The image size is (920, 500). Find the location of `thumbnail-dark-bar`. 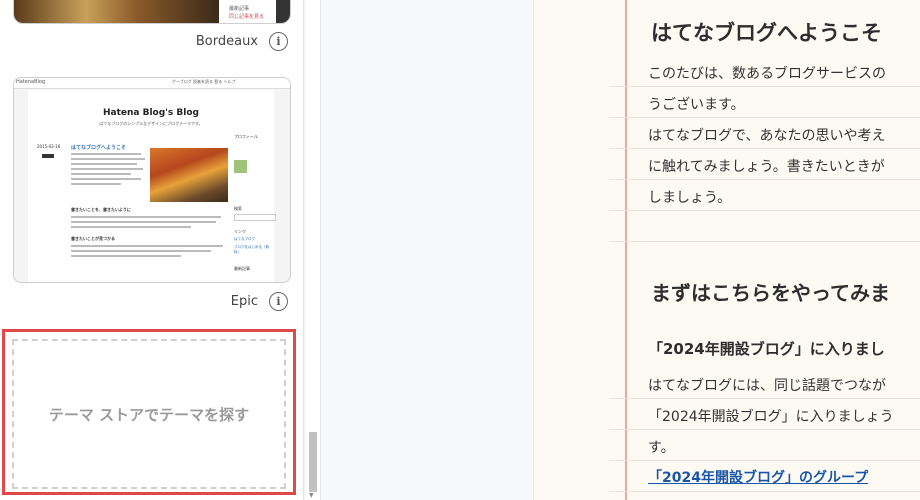

thumbnail-dark-bar is located at coordinates (283, 11).